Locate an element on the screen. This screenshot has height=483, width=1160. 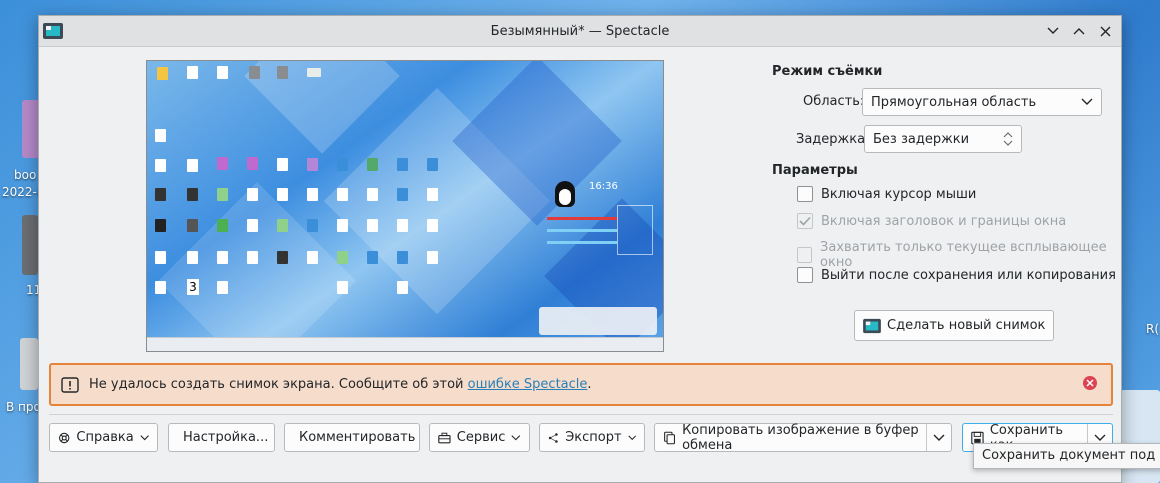
preview-number-badge: 3 is located at coordinates (193, 287).